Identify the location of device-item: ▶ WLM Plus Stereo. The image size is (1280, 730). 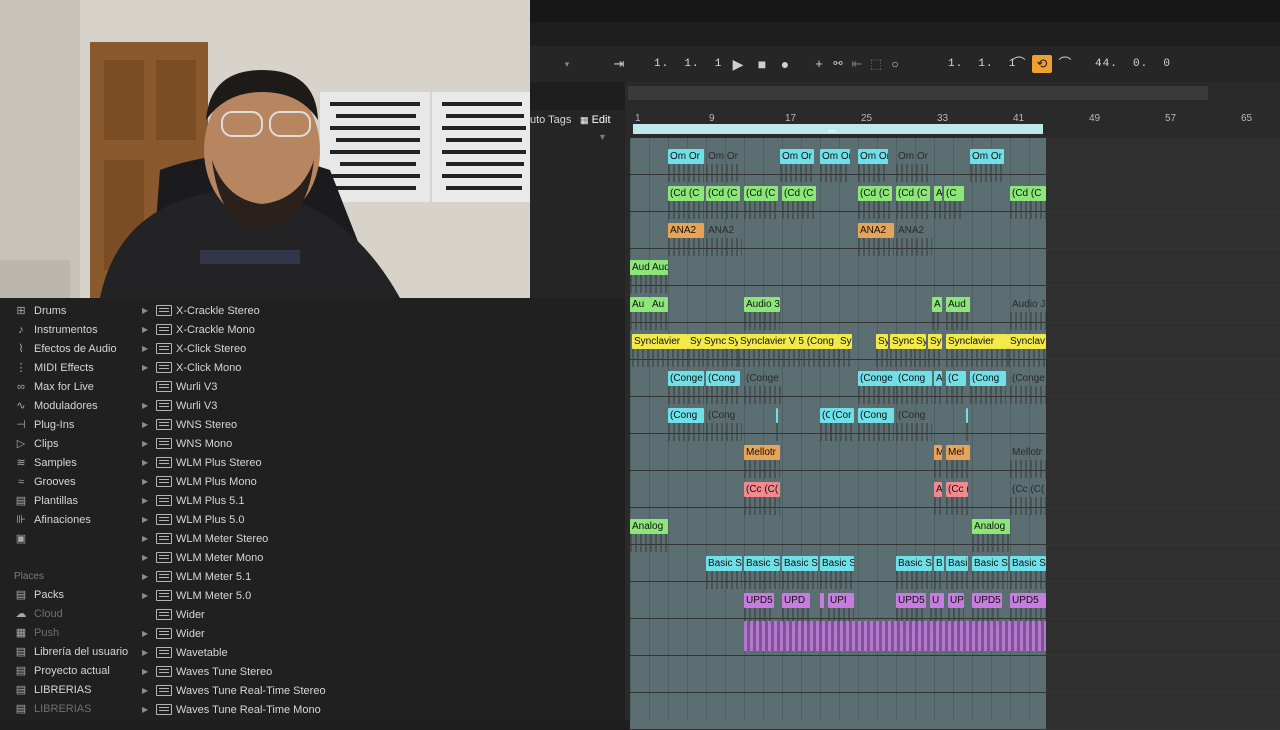
(202, 462).